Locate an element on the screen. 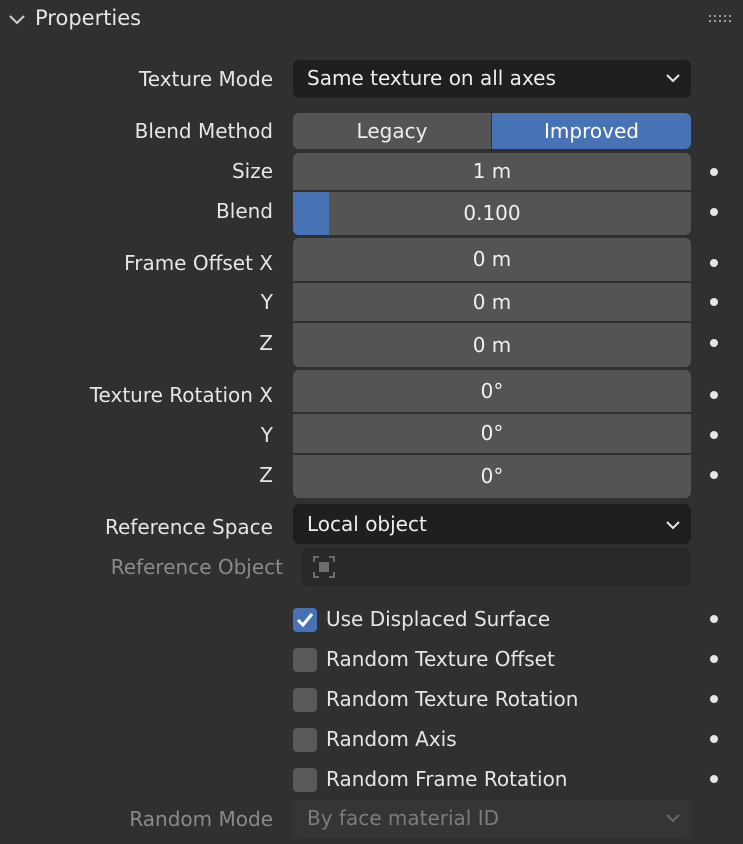 The height and width of the screenshot is (844, 743). frame-offset-y-label: Y is located at coordinates (266, 302).